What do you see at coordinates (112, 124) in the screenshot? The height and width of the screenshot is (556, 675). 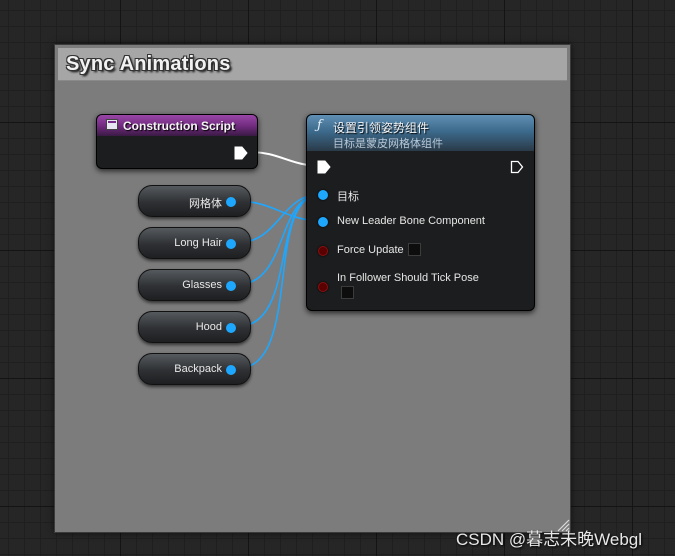 I see `construction-script-icon` at bounding box center [112, 124].